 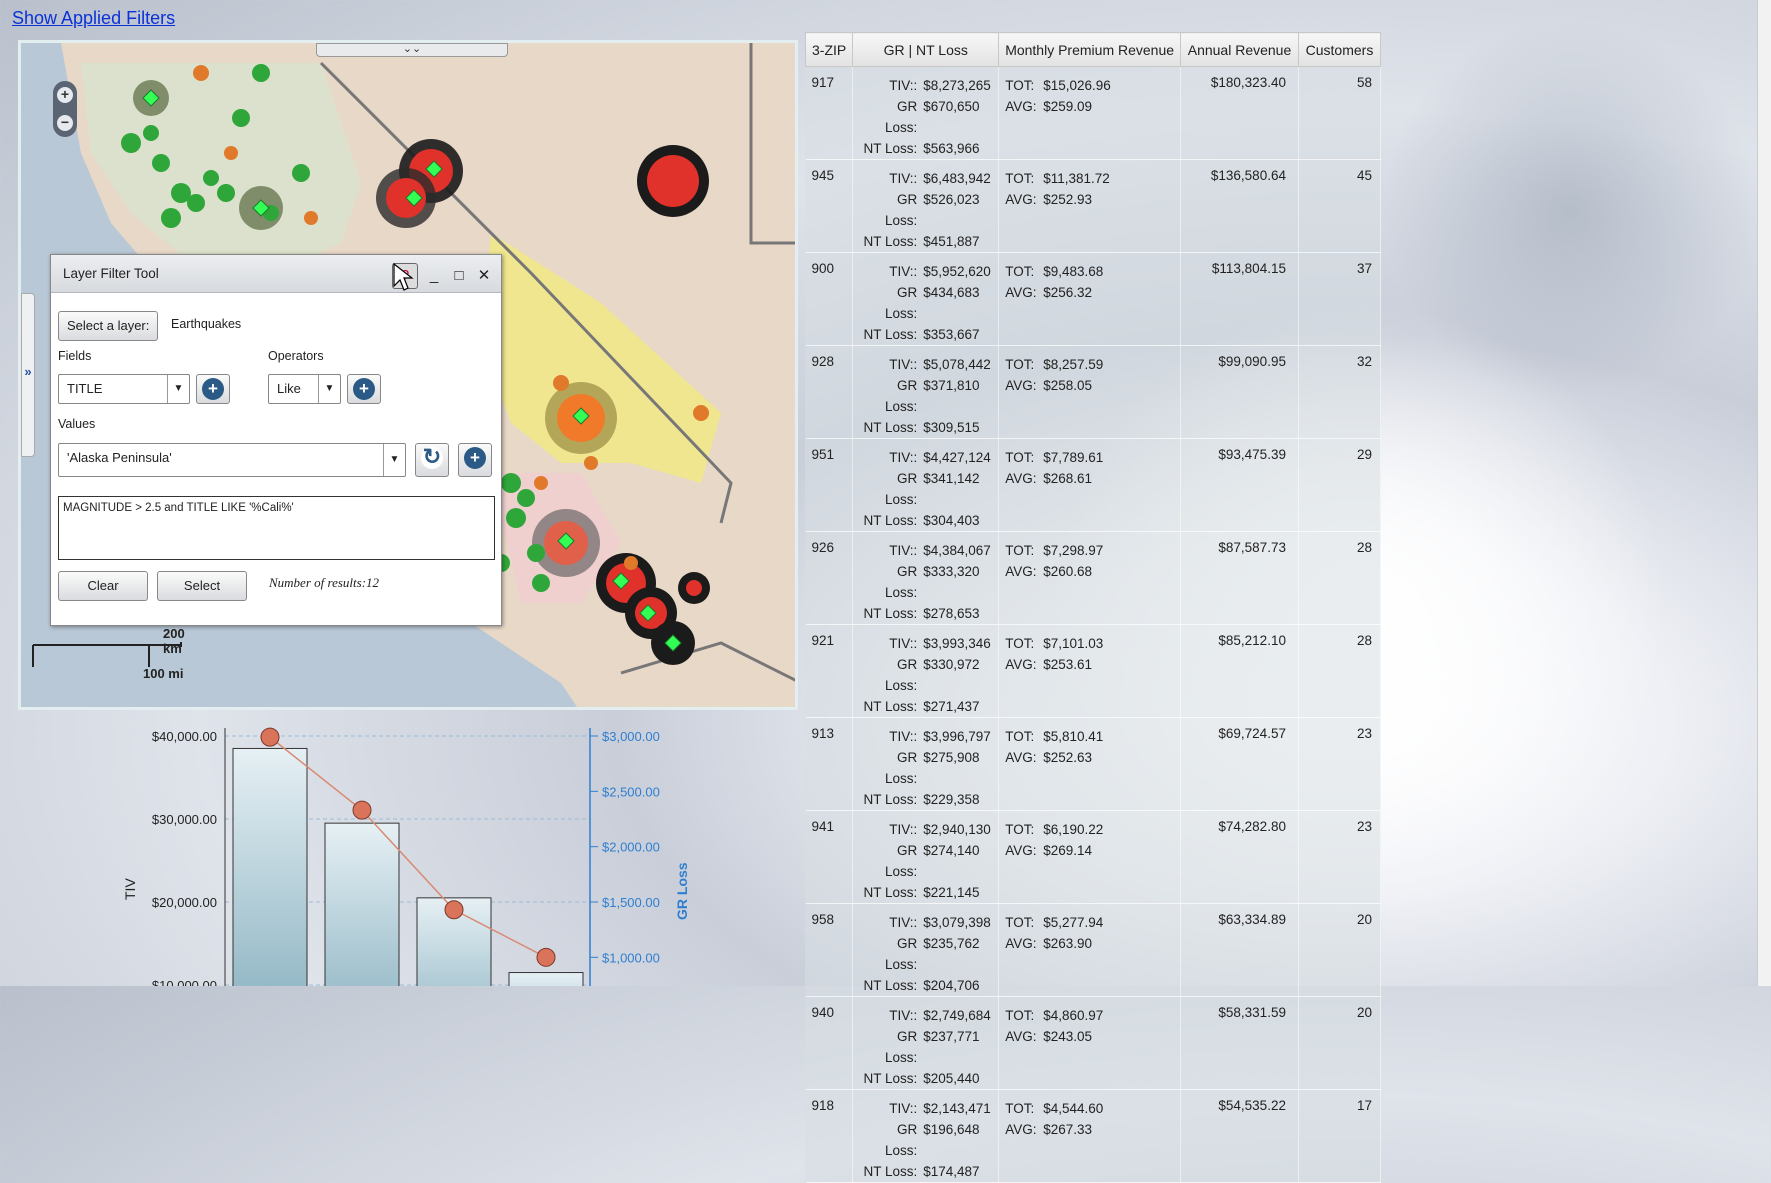 I want to click on filter-tool-titlebar: Layer Filter Tool ? _ □ ✕, so click(x=276, y=274).